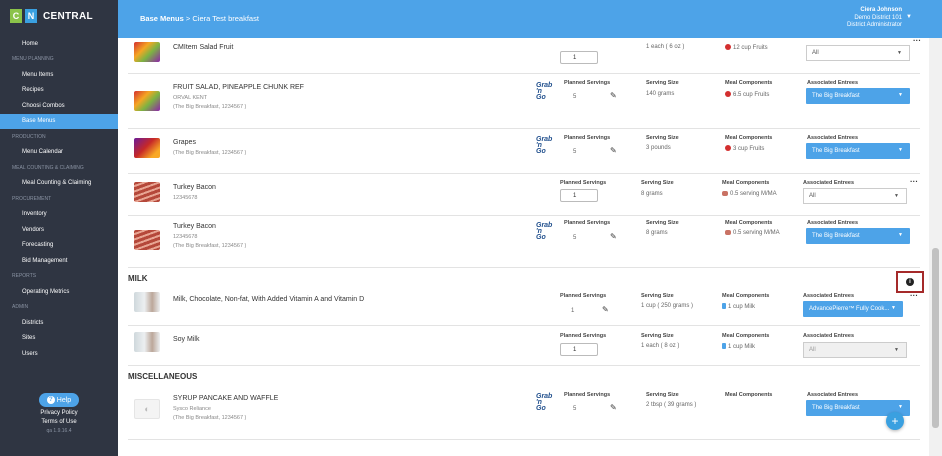 The image size is (942, 456). What do you see at coordinates (724, 346) in the screenshot?
I see `milk-icon` at bounding box center [724, 346].